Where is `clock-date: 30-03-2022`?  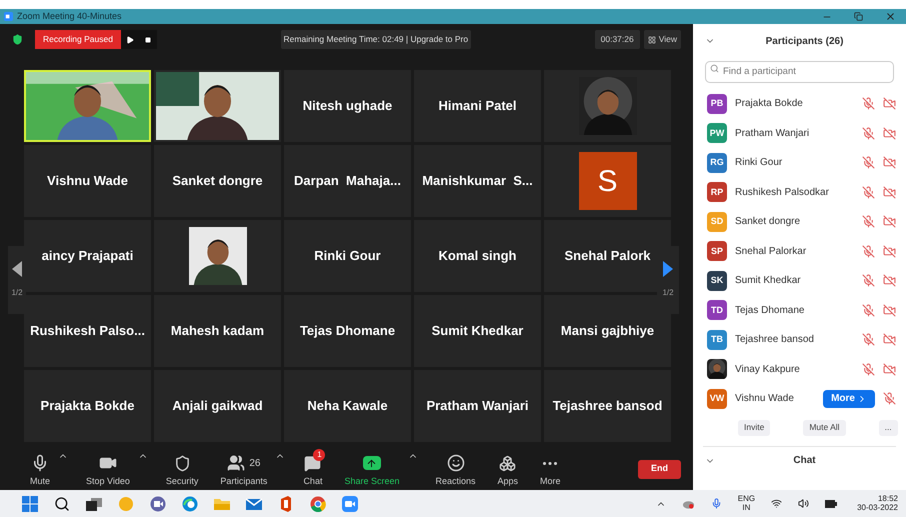
clock-date: 30-03-2022 is located at coordinates (877, 508).